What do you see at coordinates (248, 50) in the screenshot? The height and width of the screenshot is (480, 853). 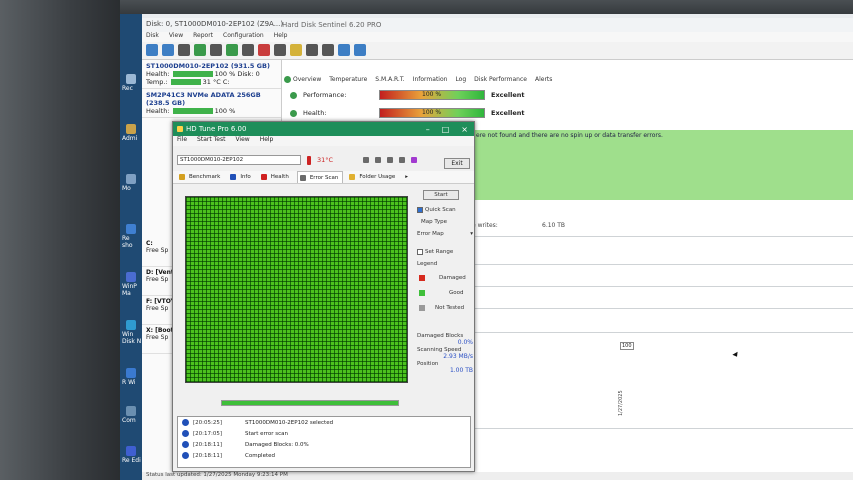 I see `drive-icon` at bounding box center [248, 50].